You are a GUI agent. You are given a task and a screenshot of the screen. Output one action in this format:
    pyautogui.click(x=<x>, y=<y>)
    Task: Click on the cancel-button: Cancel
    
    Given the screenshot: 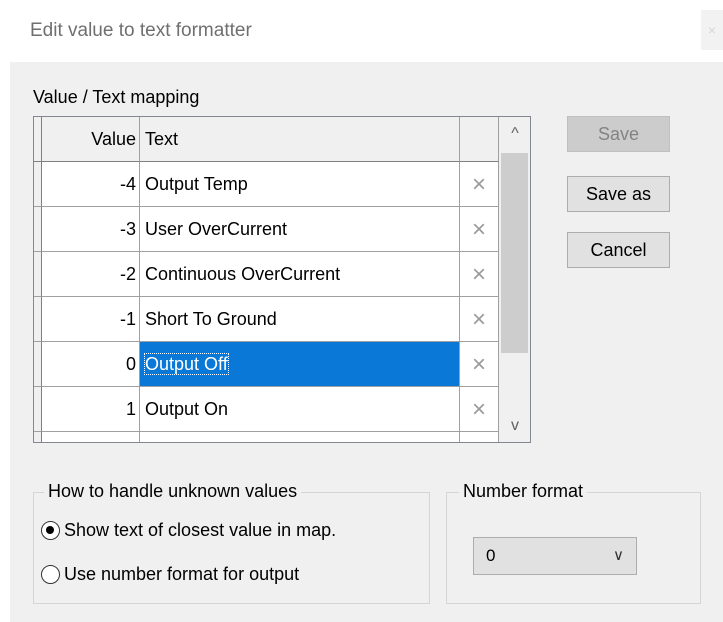 What is the action you would take?
    pyautogui.click(x=618, y=250)
    